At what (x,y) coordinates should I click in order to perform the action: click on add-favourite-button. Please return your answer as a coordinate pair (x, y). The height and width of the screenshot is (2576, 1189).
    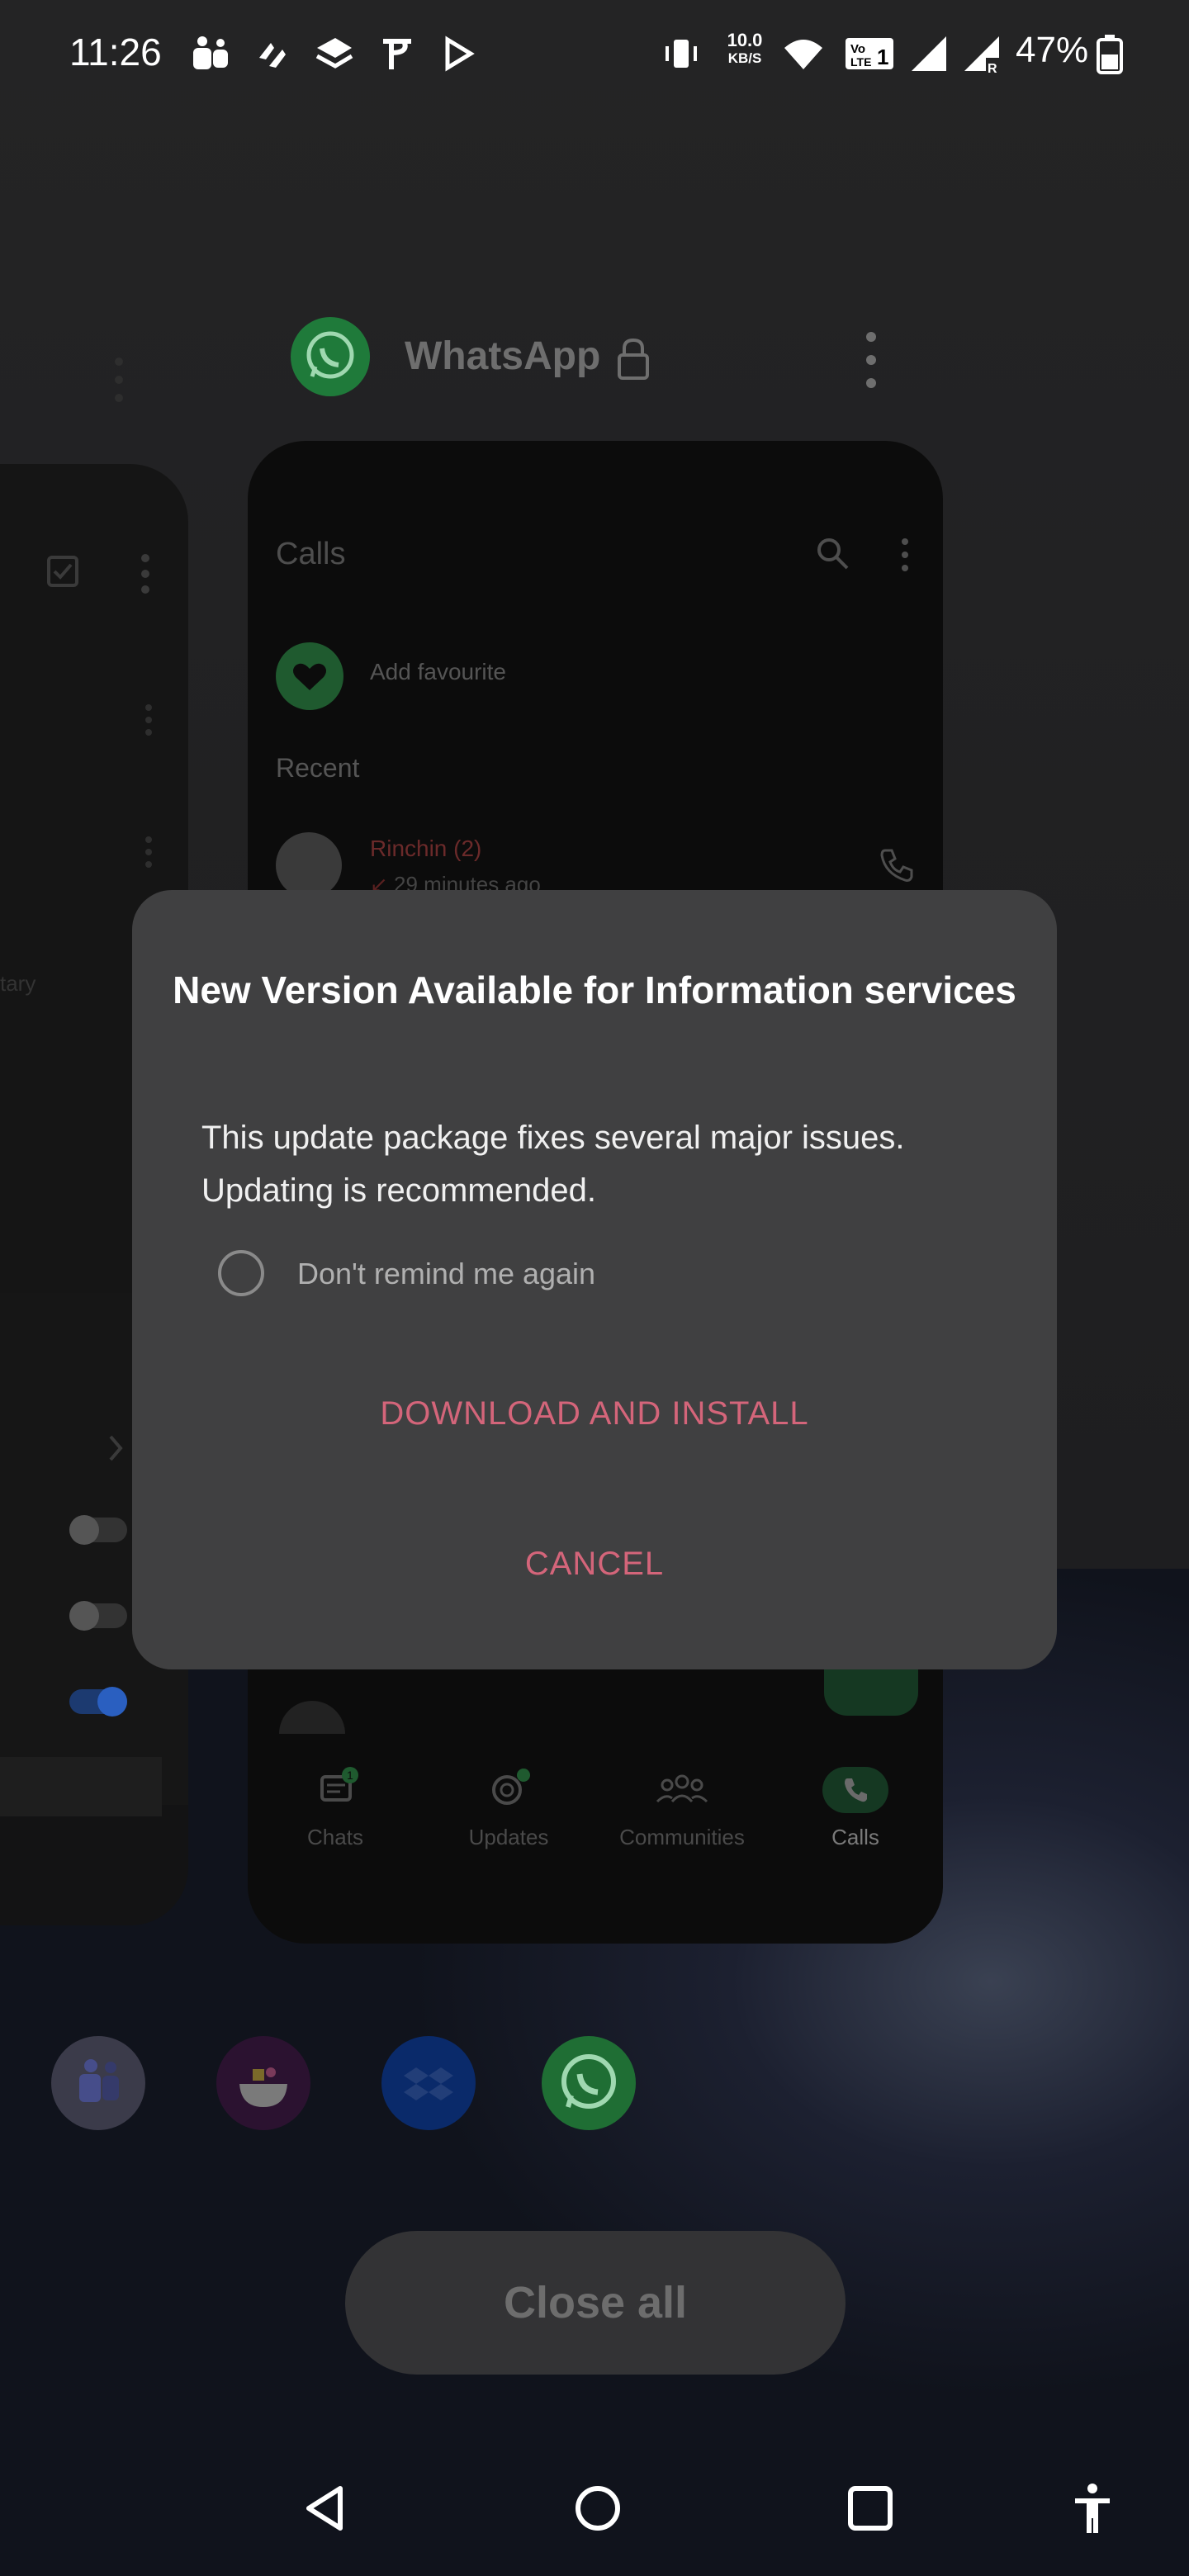
    Looking at the image, I should click on (309, 676).